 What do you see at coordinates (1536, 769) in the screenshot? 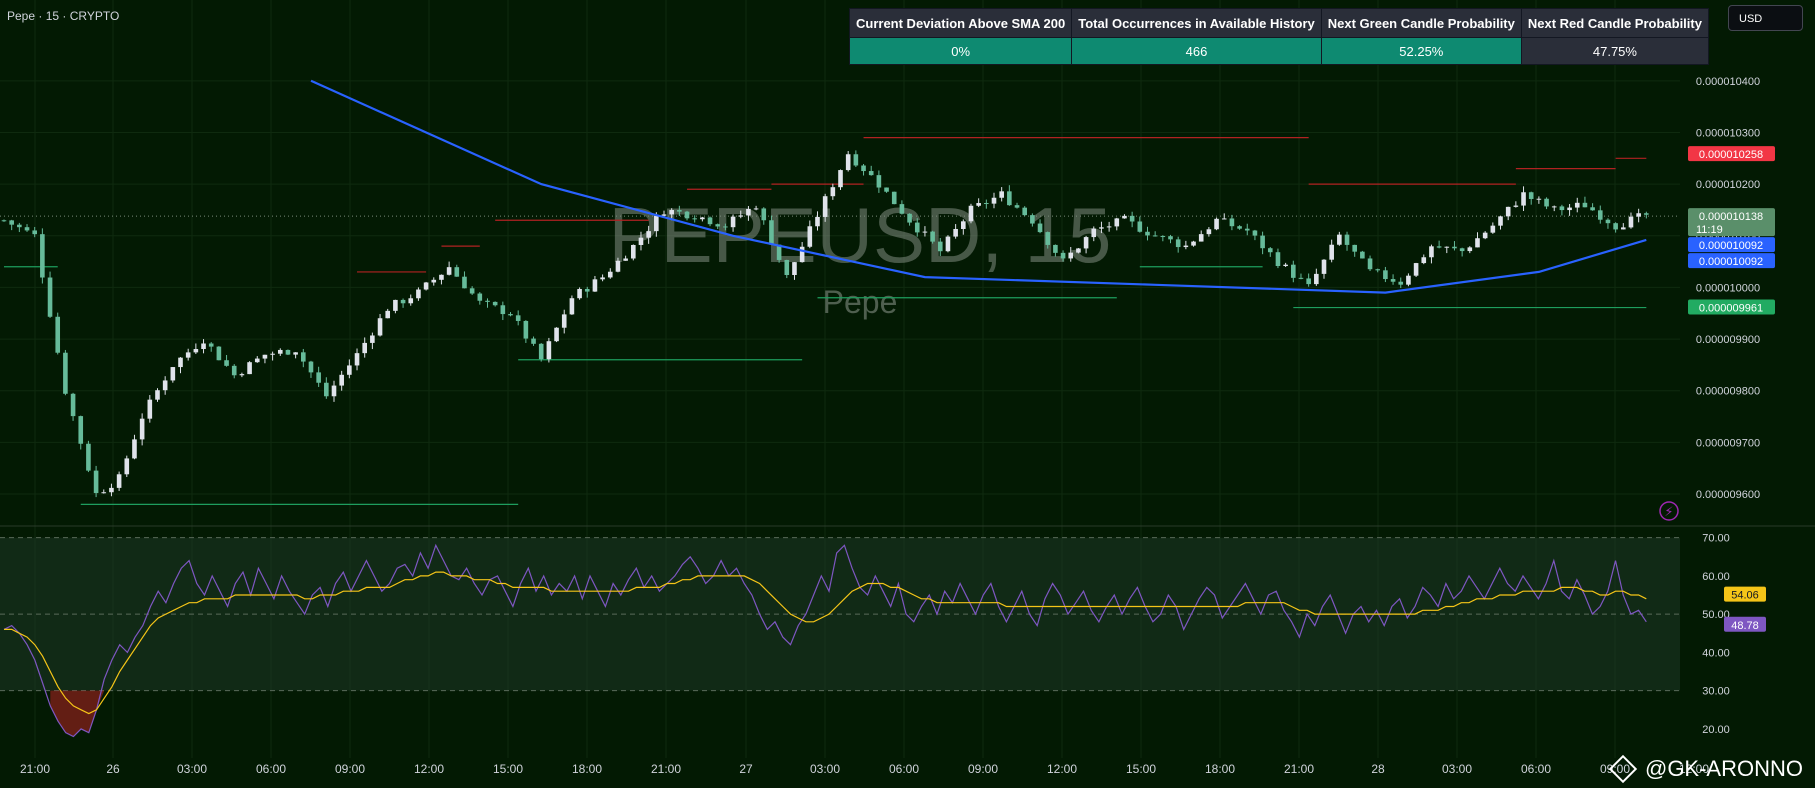
I see `time-tick-label: 06:00` at bounding box center [1536, 769].